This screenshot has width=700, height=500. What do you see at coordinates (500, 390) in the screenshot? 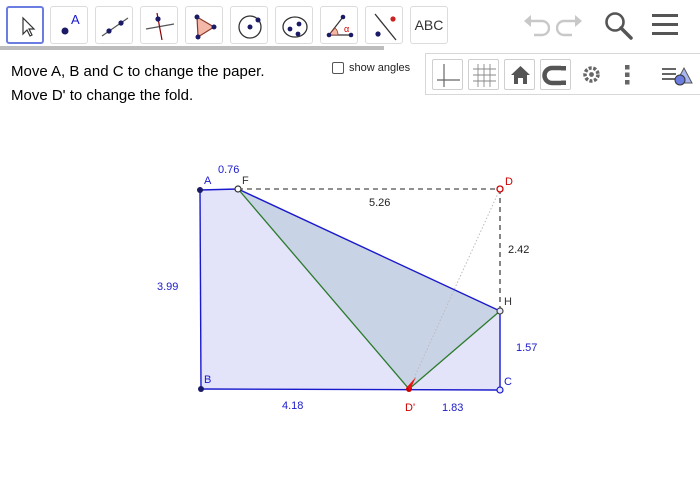
I see `point-C` at bounding box center [500, 390].